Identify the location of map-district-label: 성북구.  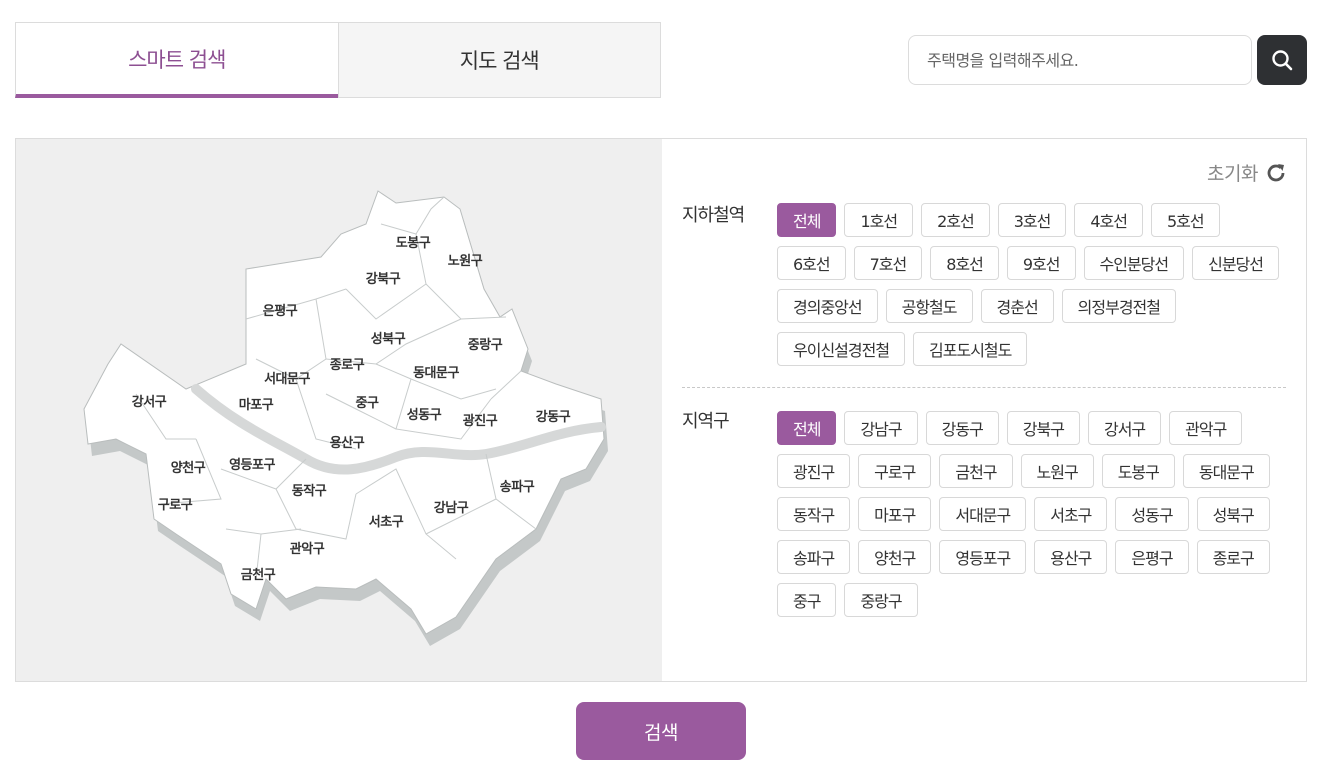
(388, 339).